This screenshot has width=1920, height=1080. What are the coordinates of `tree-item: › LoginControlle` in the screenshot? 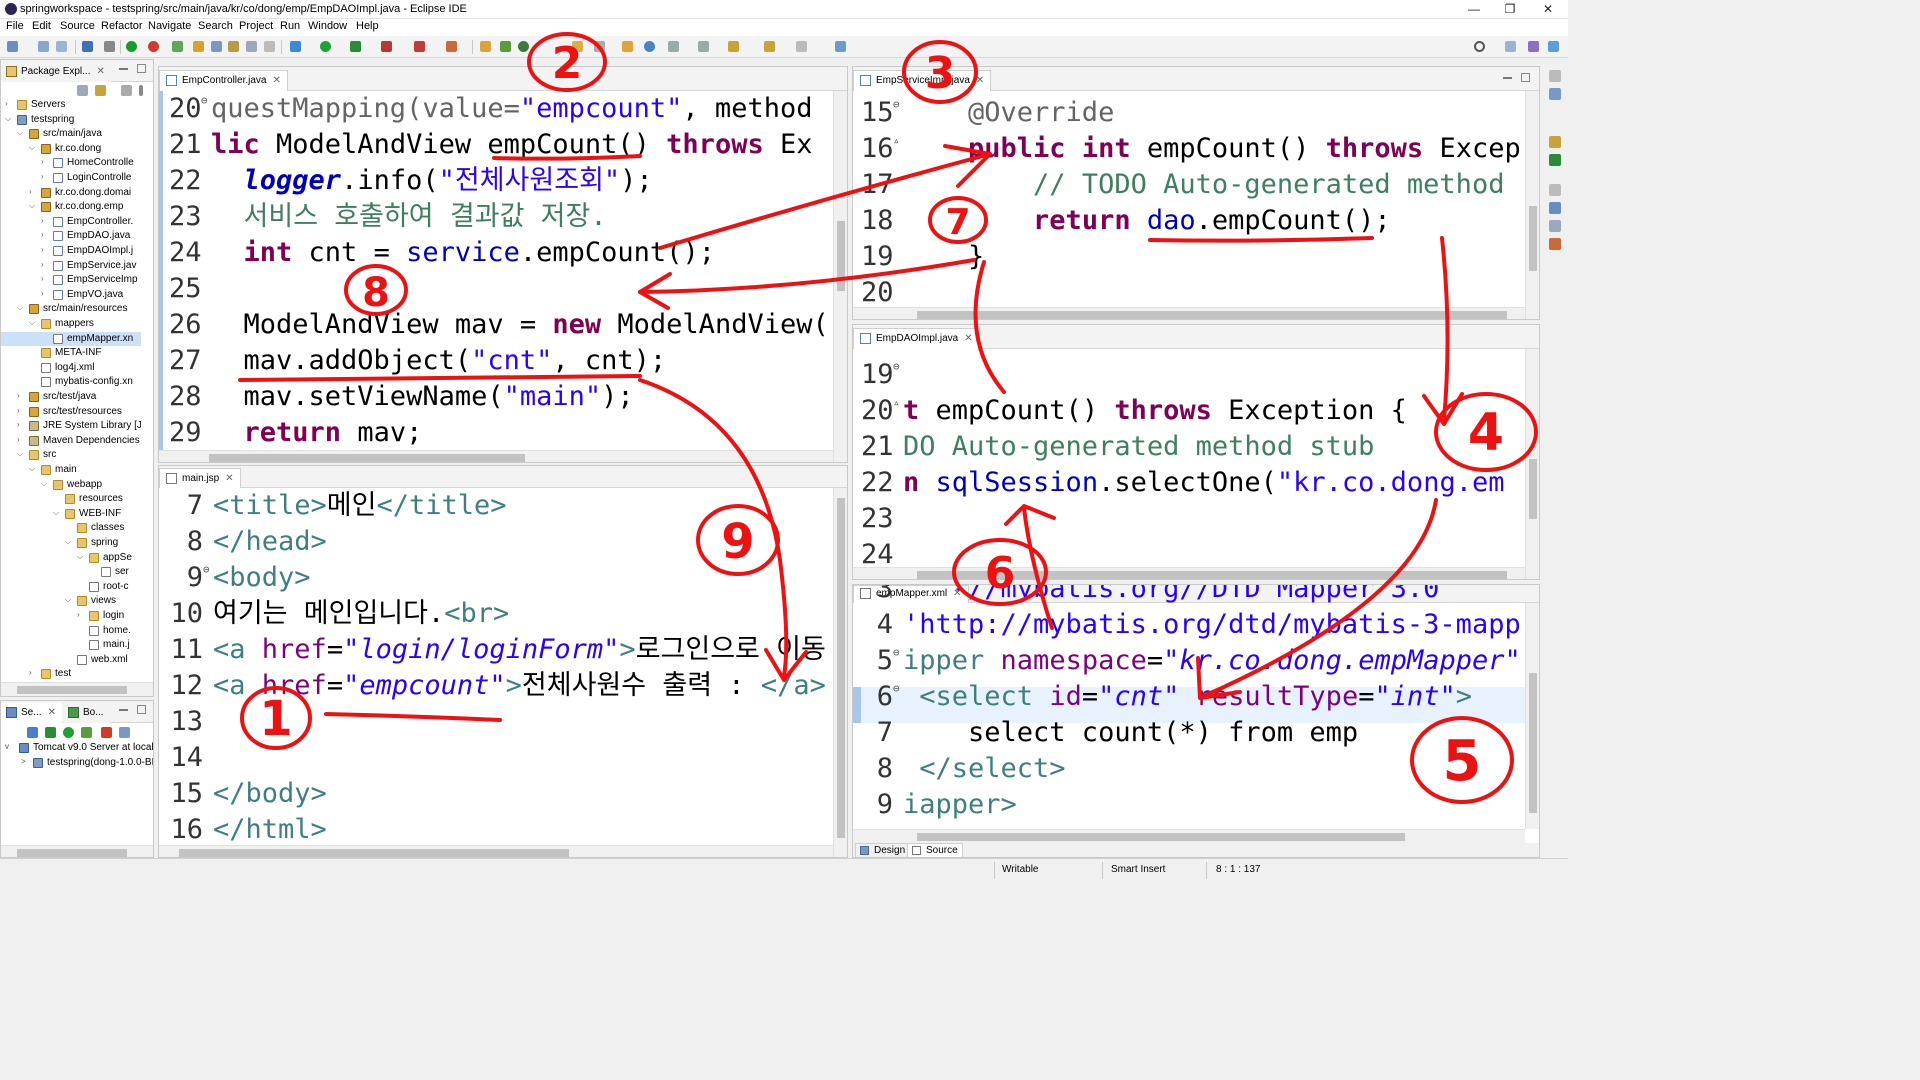 It's located at (71, 178).